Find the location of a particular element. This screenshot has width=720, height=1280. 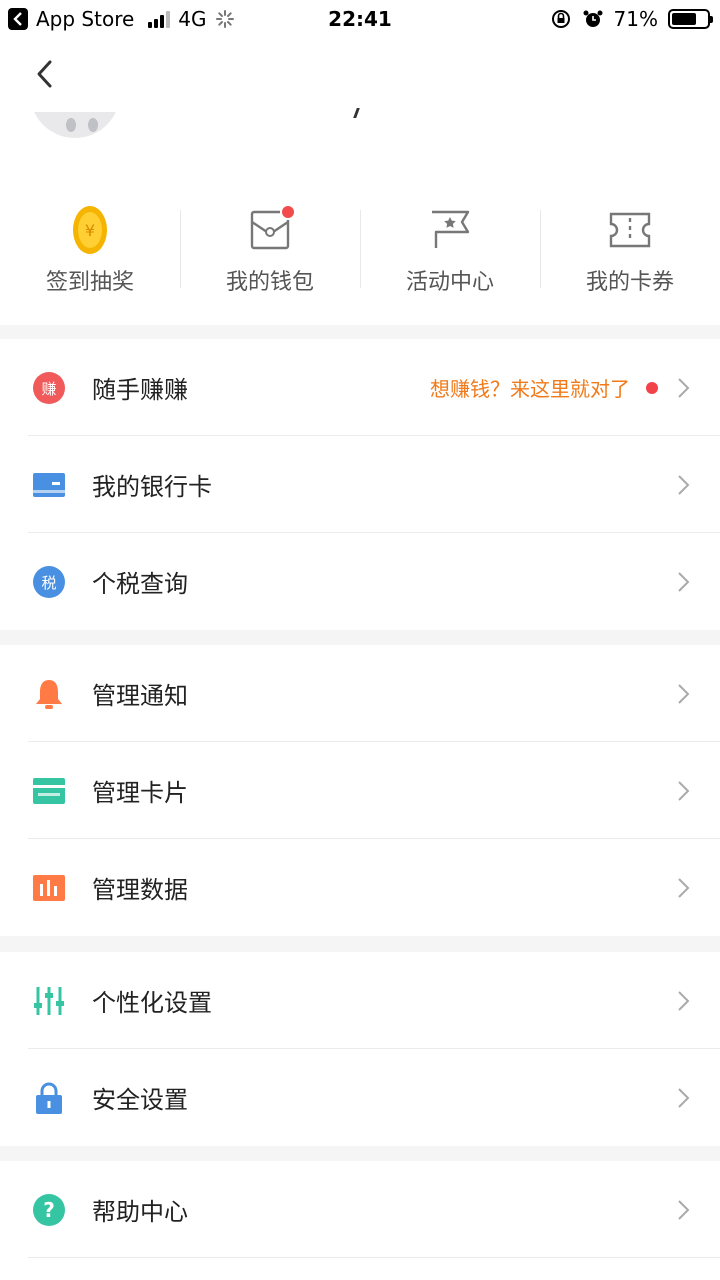

menu-item-tax: 税 个税查询 is located at coordinates (360, 581).